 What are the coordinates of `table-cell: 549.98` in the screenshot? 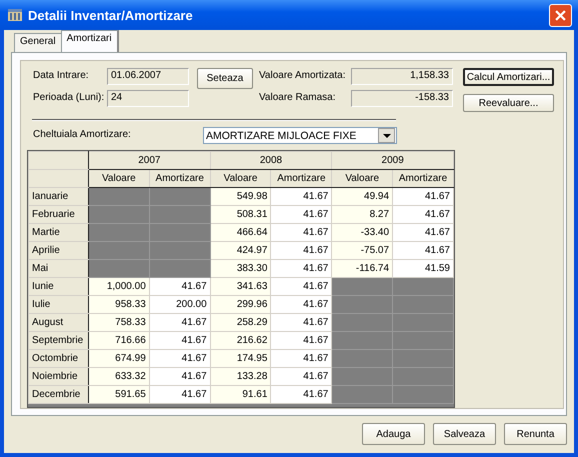 It's located at (240, 197).